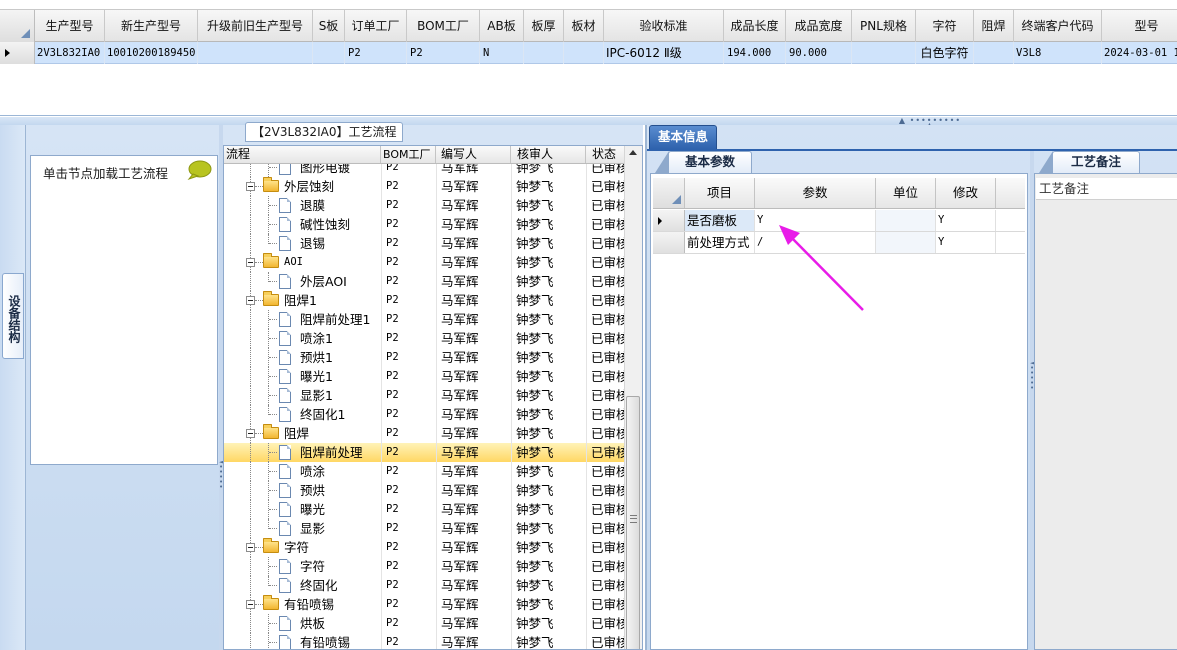  I want to click on param-item: 前处理方式, so click(720, 242).